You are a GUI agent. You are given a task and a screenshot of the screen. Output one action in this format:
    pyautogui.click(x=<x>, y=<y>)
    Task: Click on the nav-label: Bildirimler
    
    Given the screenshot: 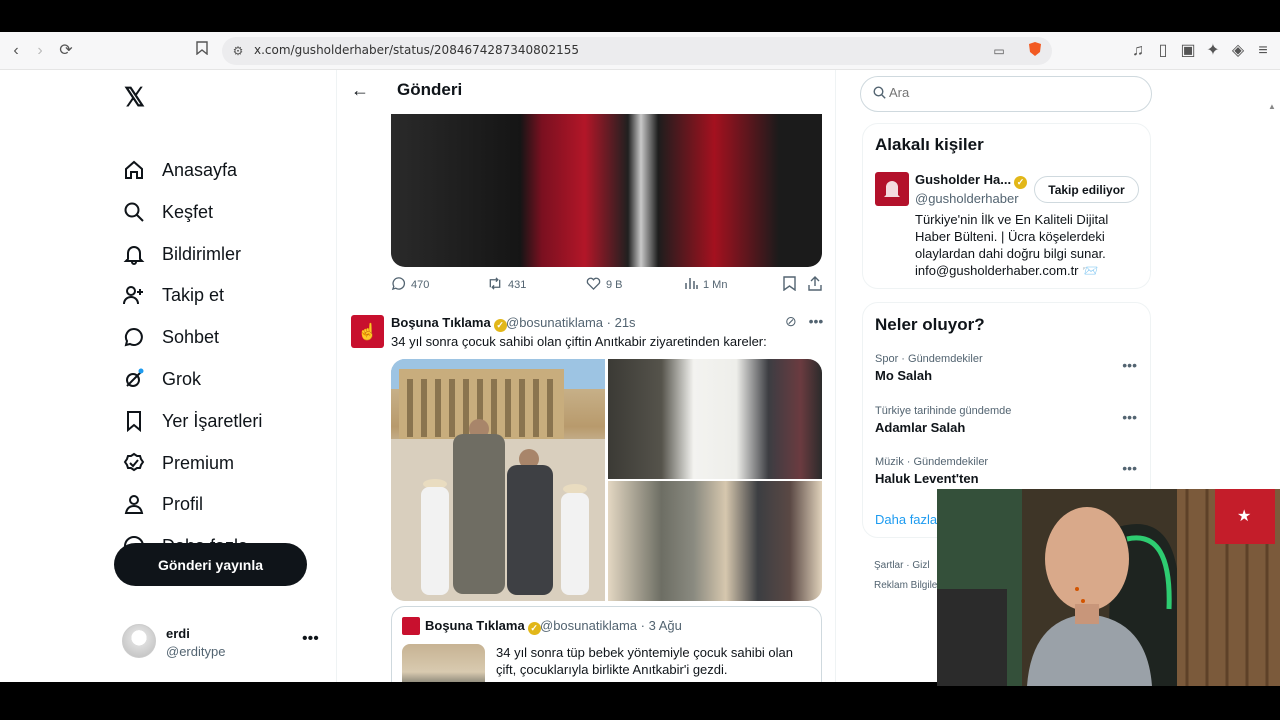 What is the action you would take?
    pyautogui.click(x=202, y=253)
    